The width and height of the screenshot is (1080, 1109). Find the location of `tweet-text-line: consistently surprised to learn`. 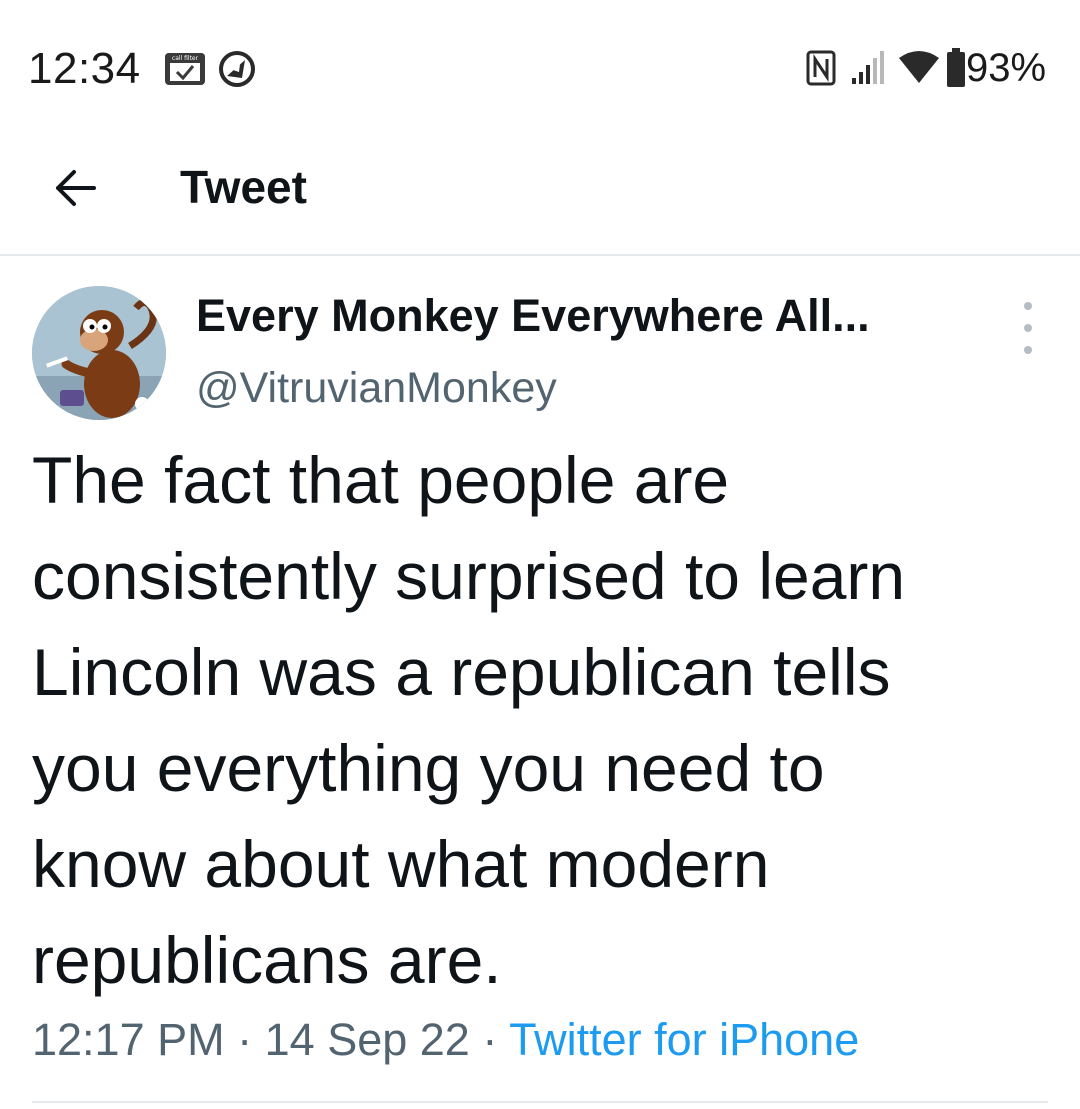

tweet-text-line: consistently surprised to learn is located at coordinates (469, 576).